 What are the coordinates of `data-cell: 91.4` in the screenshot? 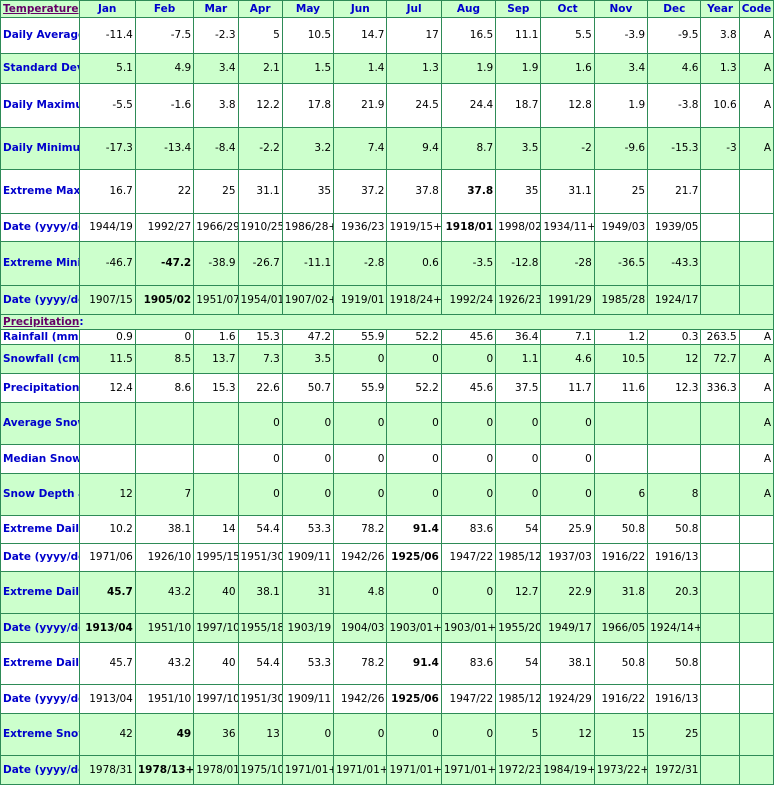 It's located at (414, 663).